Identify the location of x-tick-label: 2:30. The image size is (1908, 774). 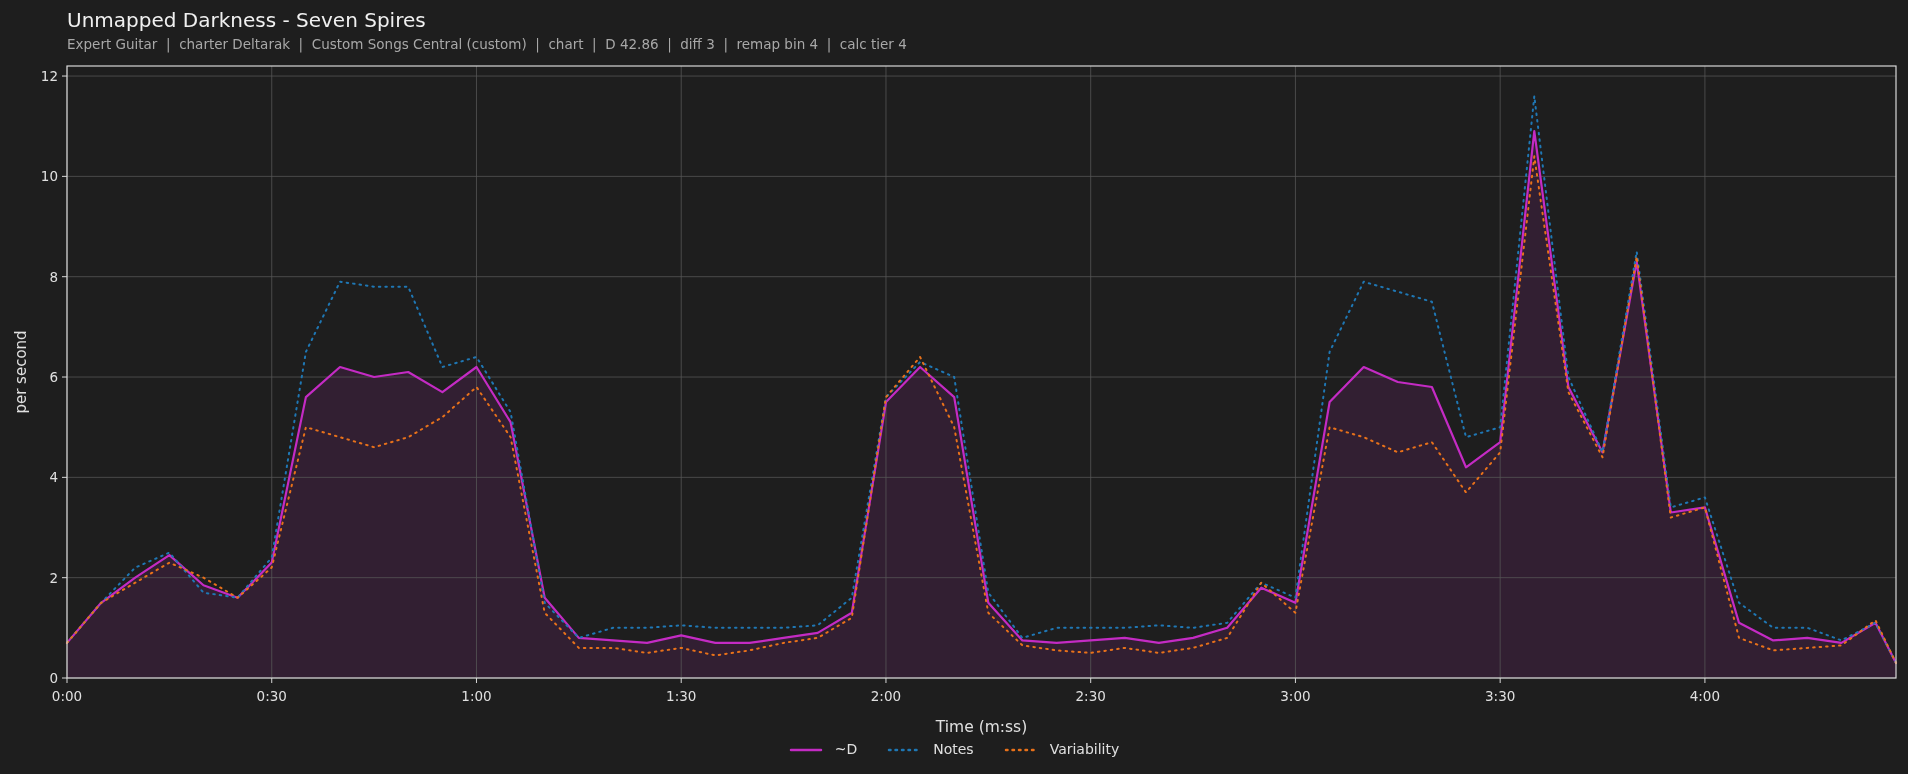
(1090, 696).